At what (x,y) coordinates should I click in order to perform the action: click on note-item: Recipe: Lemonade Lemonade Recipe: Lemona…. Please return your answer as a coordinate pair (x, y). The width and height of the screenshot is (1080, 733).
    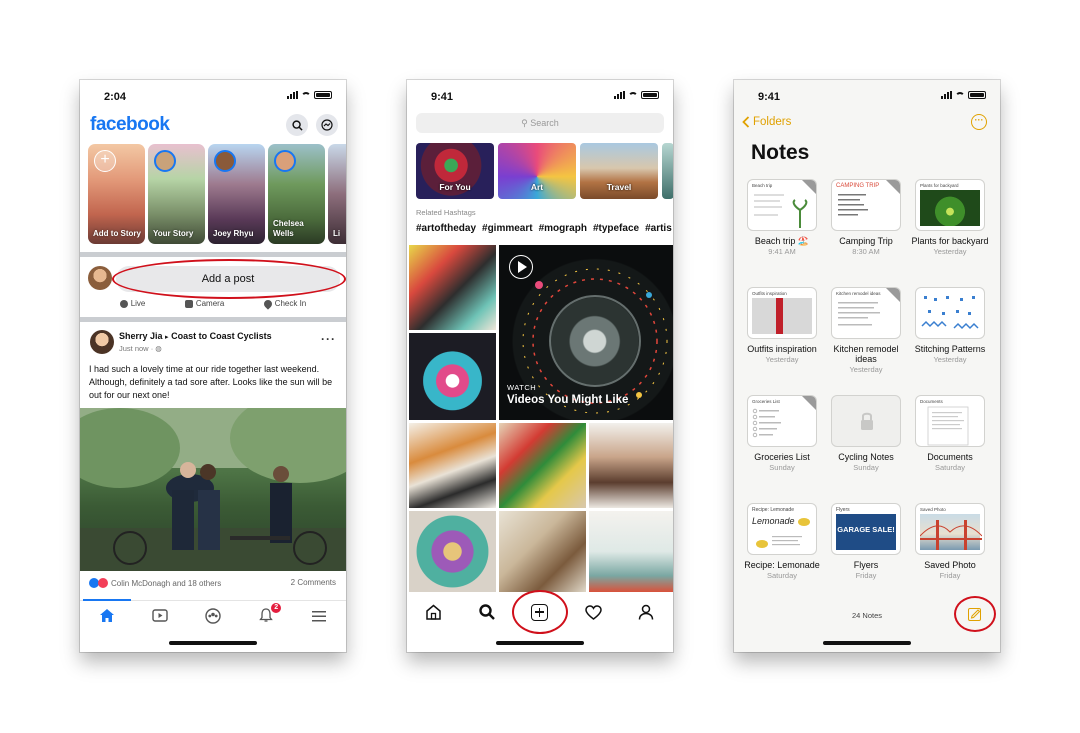
    Looking at the image, I should click on (782, 541).